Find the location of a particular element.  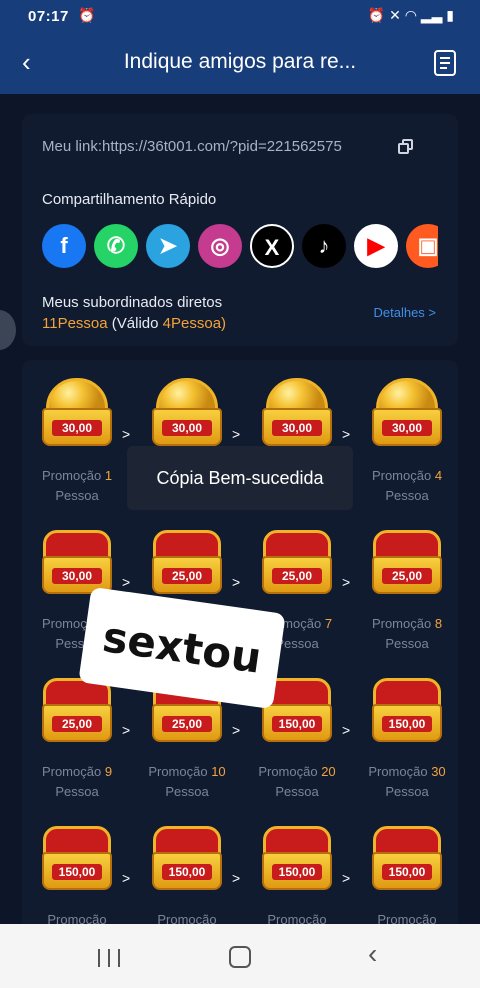

social-share-row: f ✆ ➤ ◎ X ♪ ▶ ▣ is located at coordinates (240, 246).